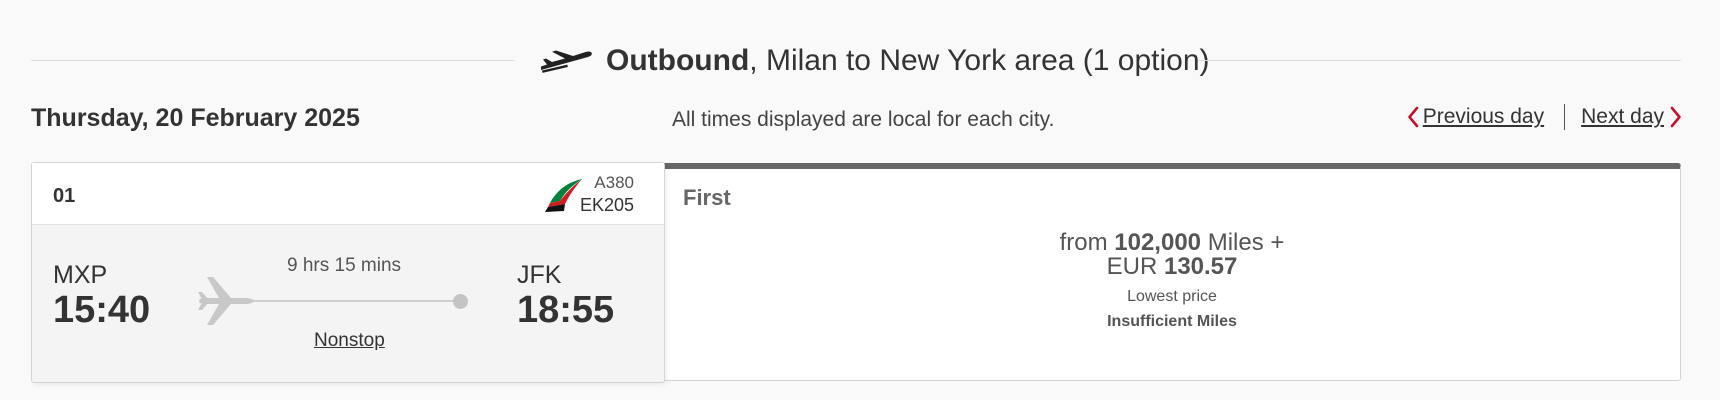  Describe the element at coordinates (678, 60) in the screenshot. I see `direction-label: Outbound` at that location.